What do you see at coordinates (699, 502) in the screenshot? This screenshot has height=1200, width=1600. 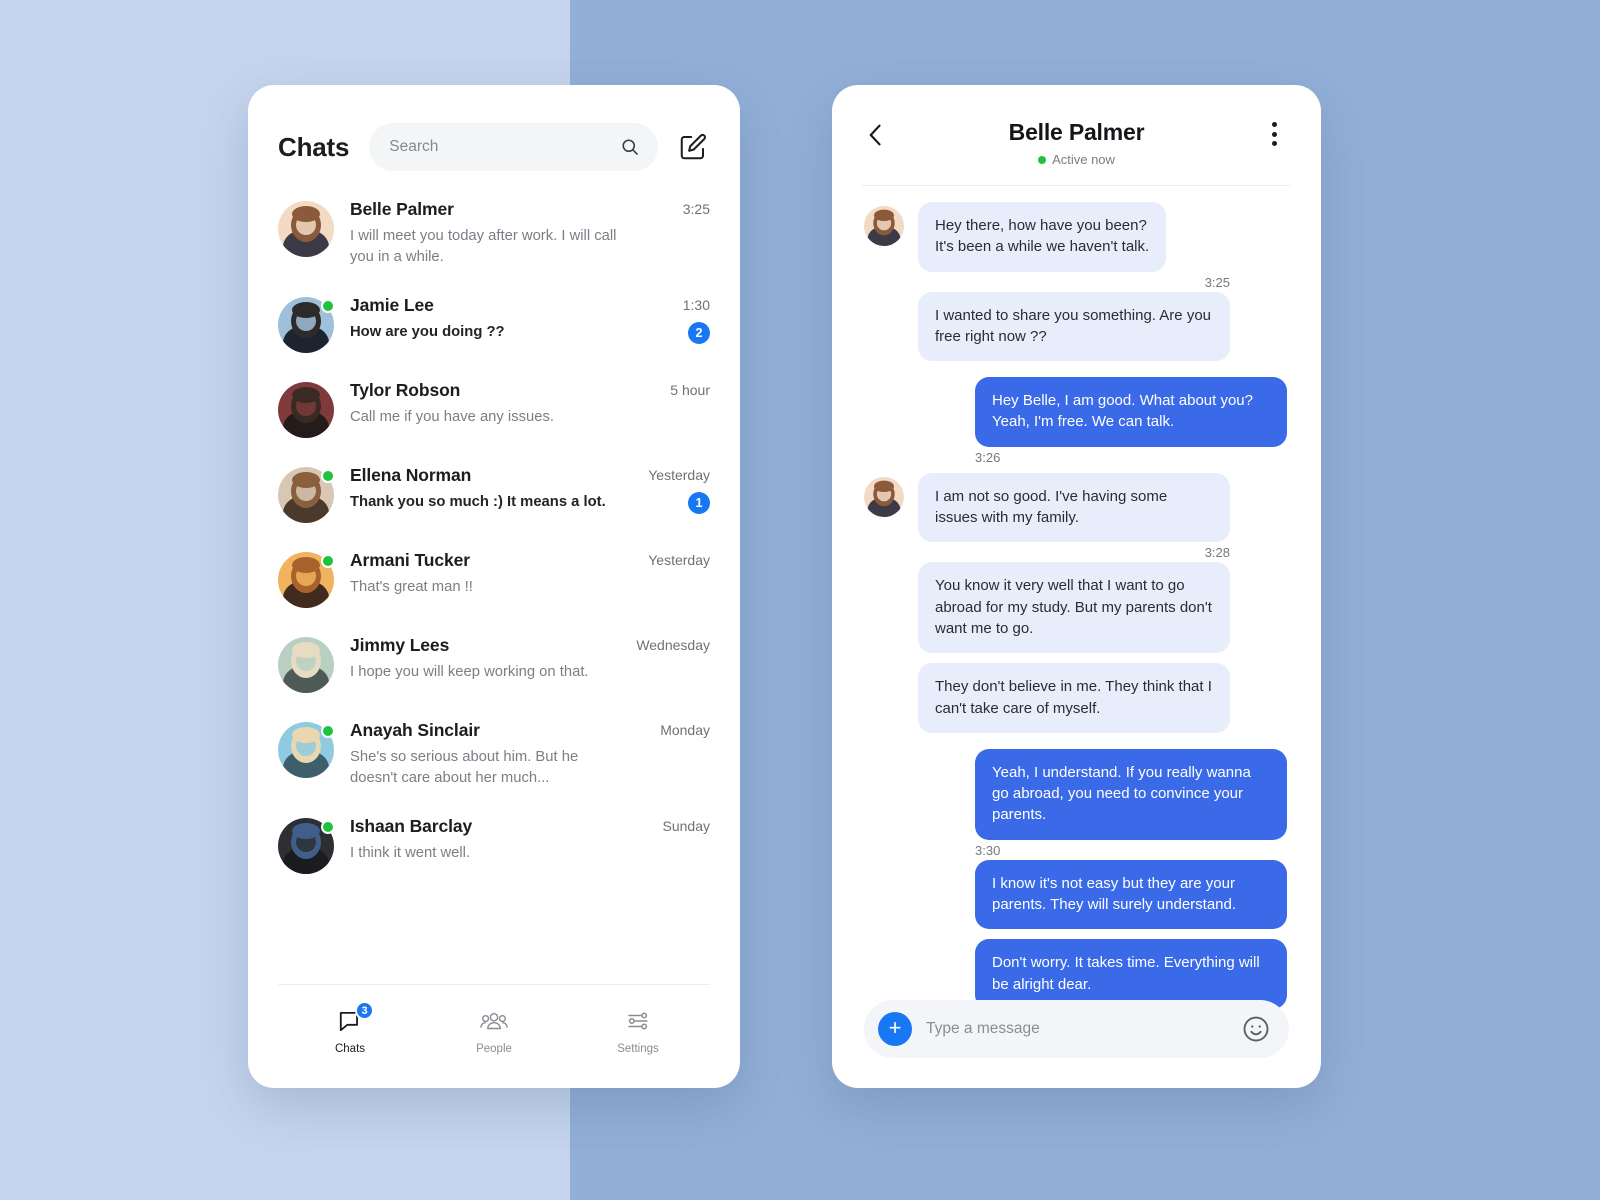 I see `unread-badge: 1` at bounding box center [699, 502].